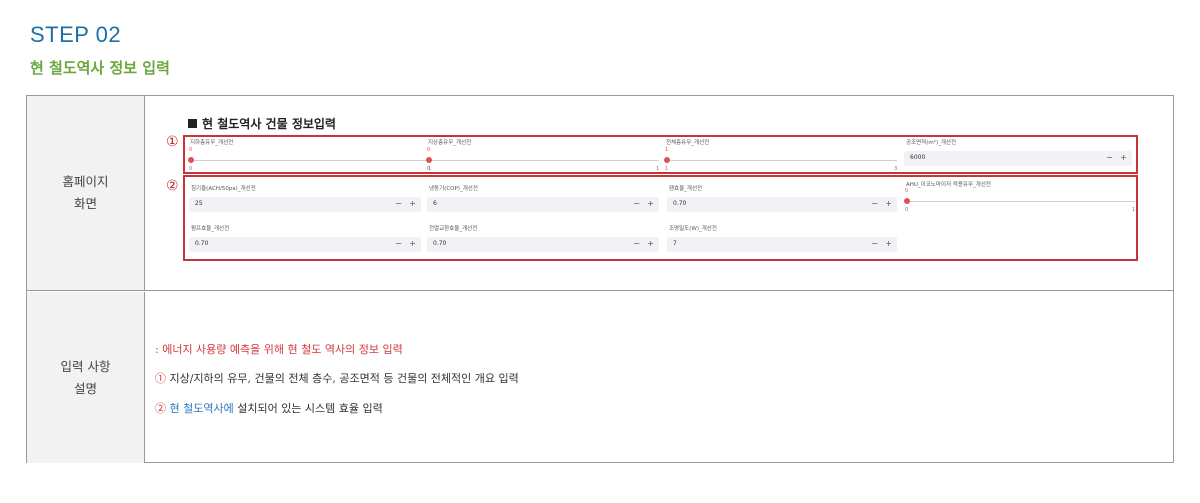 The height and width of the screenshot is (503, 1200). I want to click on description-intro: : 에너지 사용량 예측을 위해 현 철도 역사의 정보 입력, so click(279, 349).